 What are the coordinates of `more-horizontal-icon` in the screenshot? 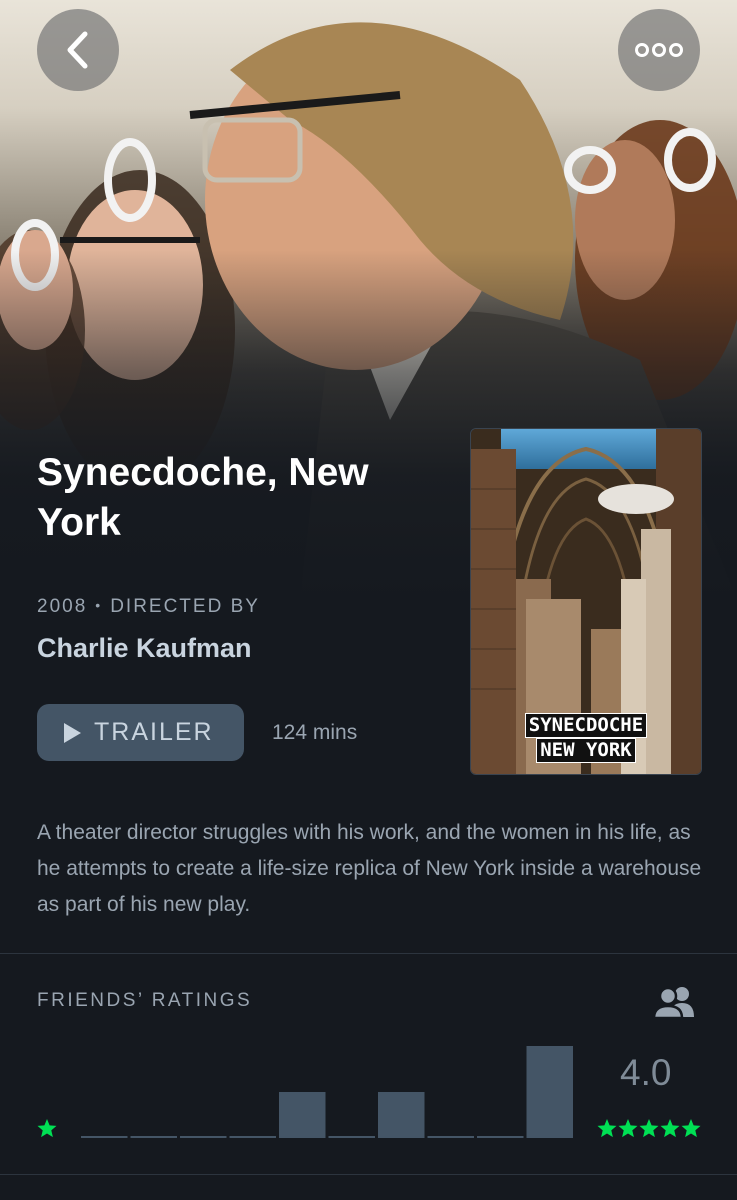 It's located at (659, 50).